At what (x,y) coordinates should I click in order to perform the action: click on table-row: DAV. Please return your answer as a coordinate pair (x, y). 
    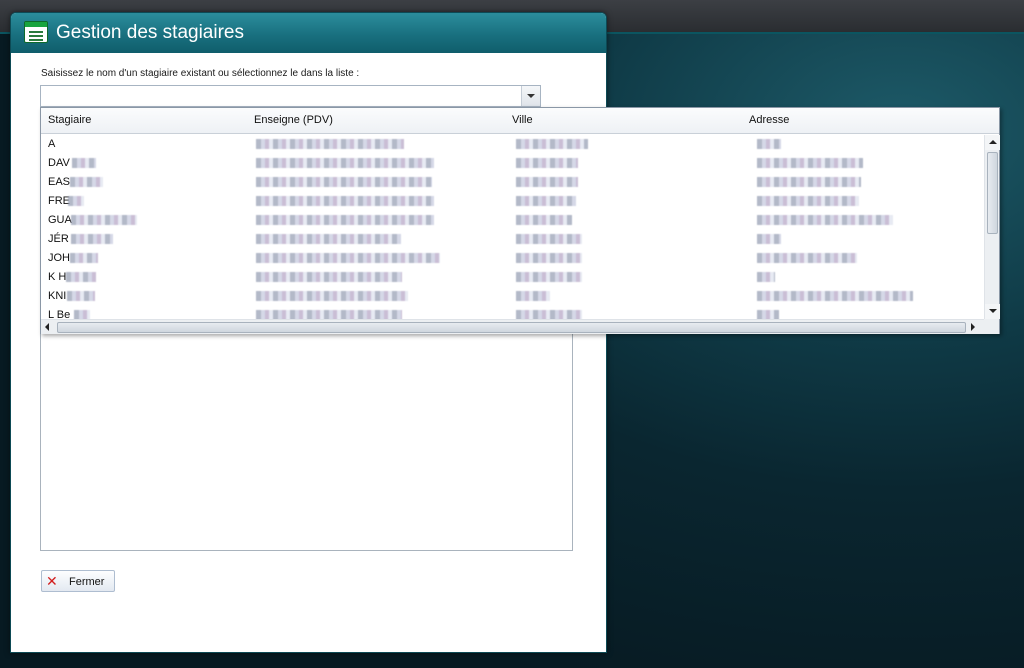
    Looking at the image, I should click on (512, 163).